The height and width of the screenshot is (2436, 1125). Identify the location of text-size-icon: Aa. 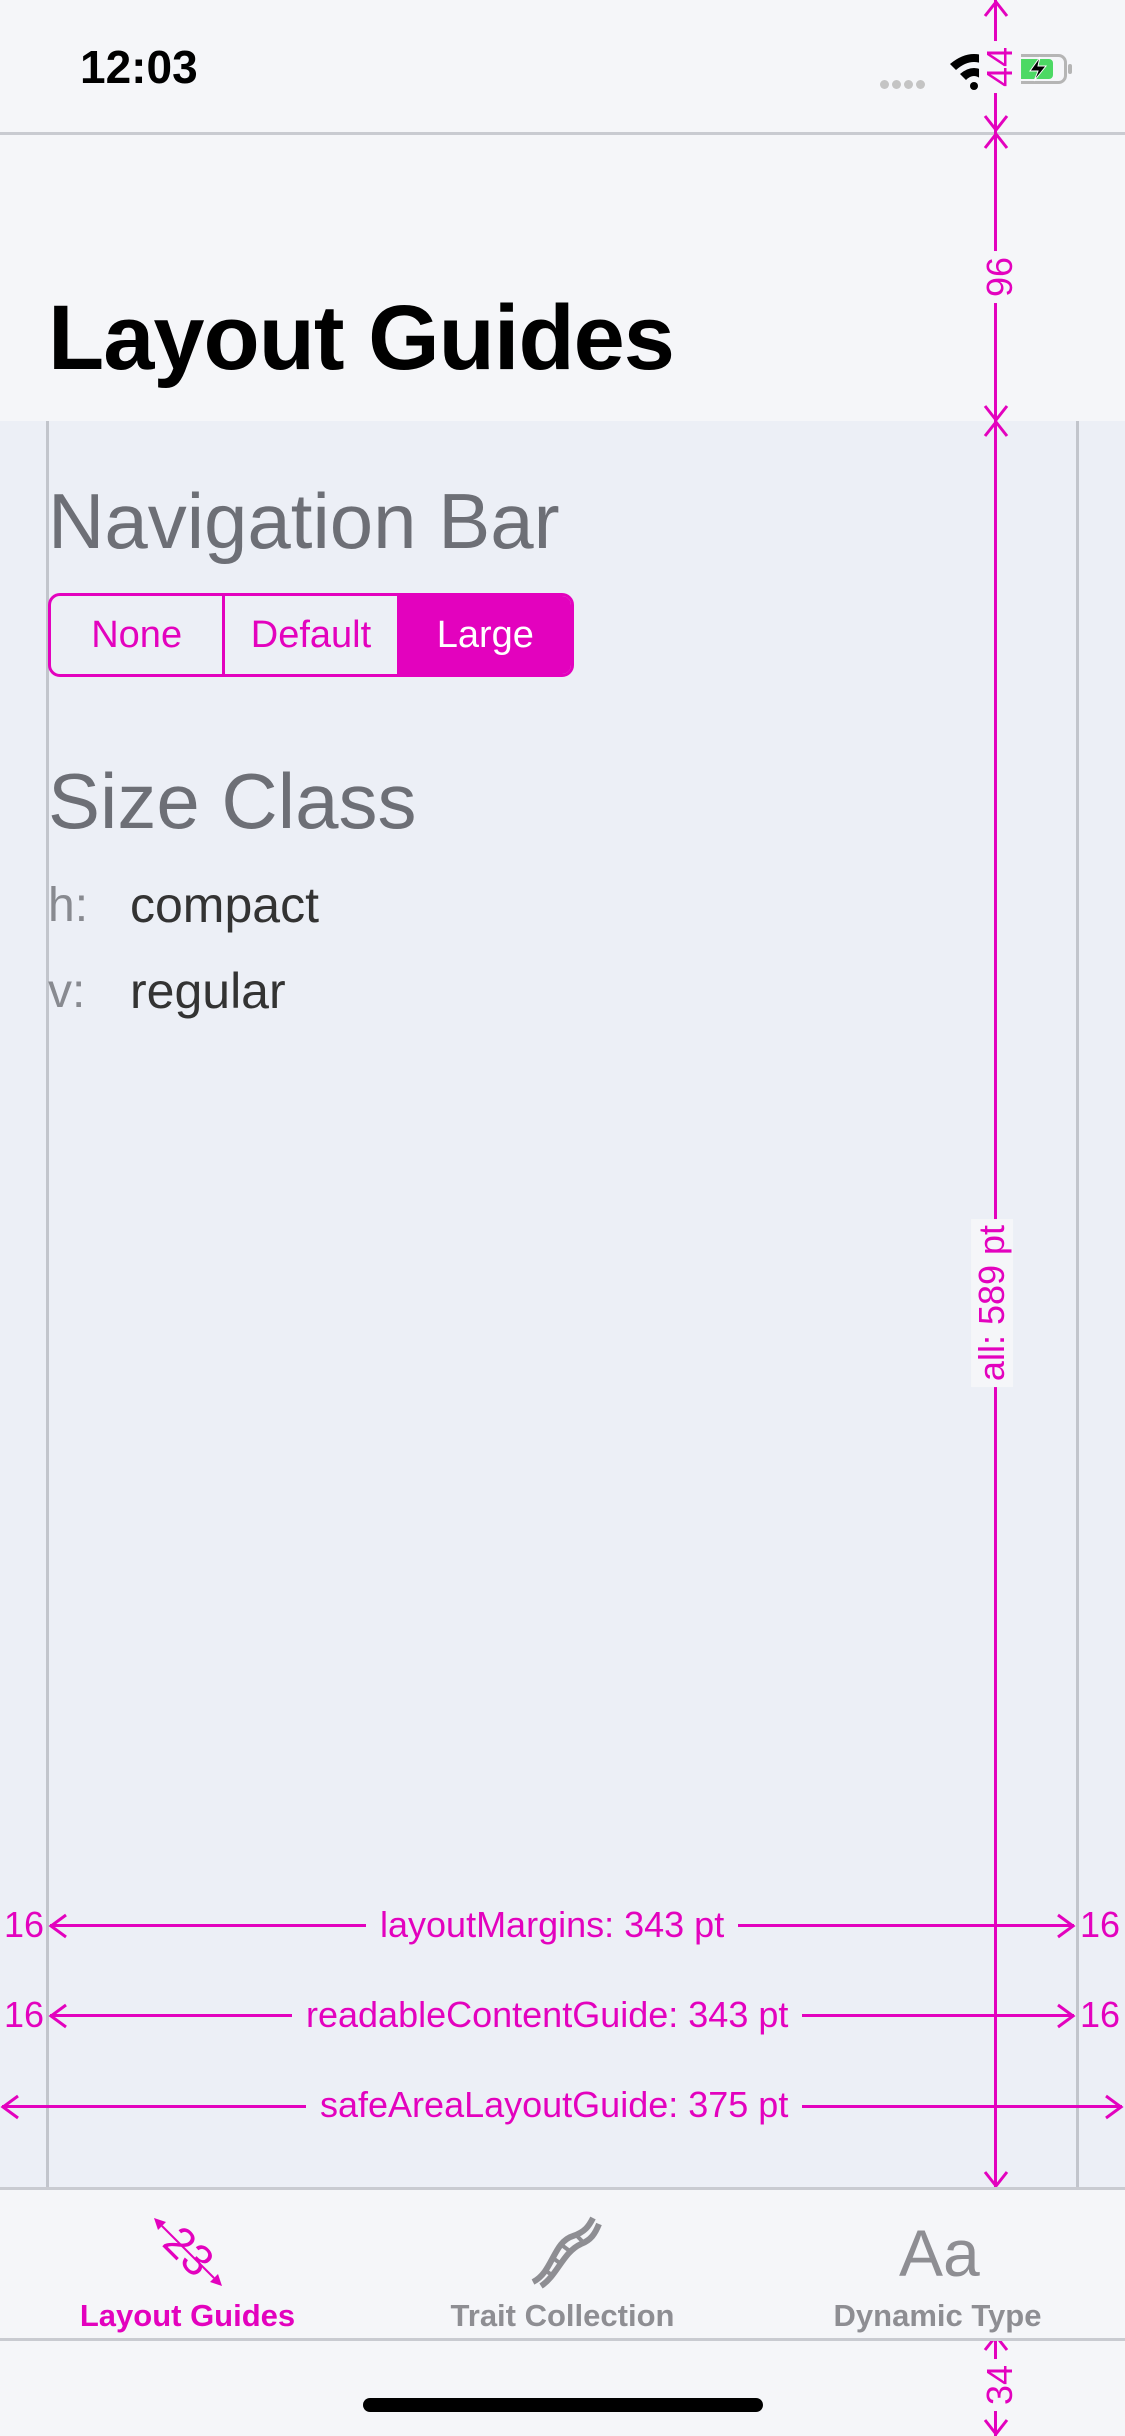
(939, 2253).